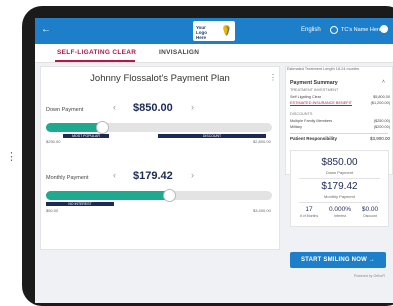  Describe the element at coordinates (381, 127) in the screenshot. I see `discount-item-value: ($200.00)` at that location.